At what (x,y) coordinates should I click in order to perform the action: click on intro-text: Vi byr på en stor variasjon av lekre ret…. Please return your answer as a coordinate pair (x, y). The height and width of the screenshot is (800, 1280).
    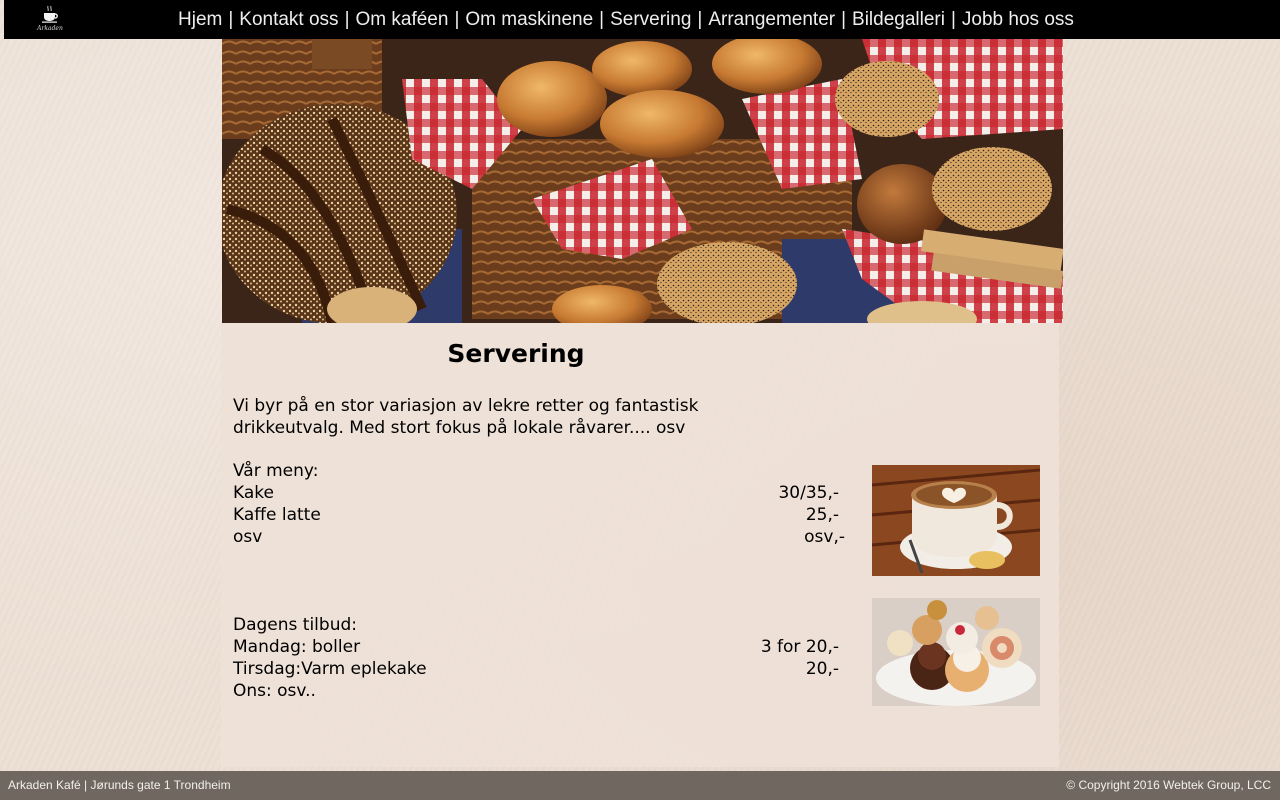
    Looking at the image, I should click on (466, 417).